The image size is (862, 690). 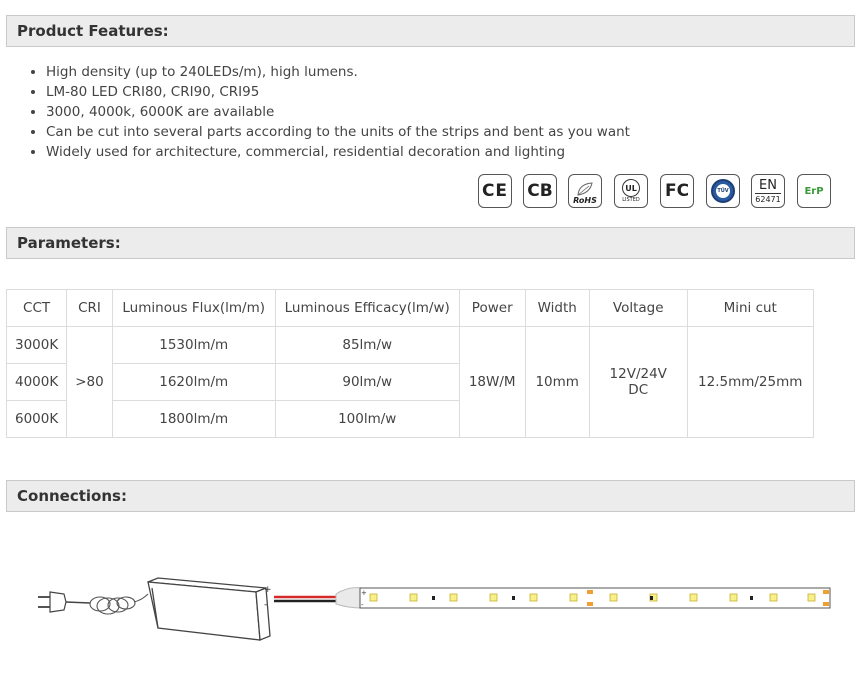 I want to click on rohs-icon: RoHS, so click(x=585, y=191).